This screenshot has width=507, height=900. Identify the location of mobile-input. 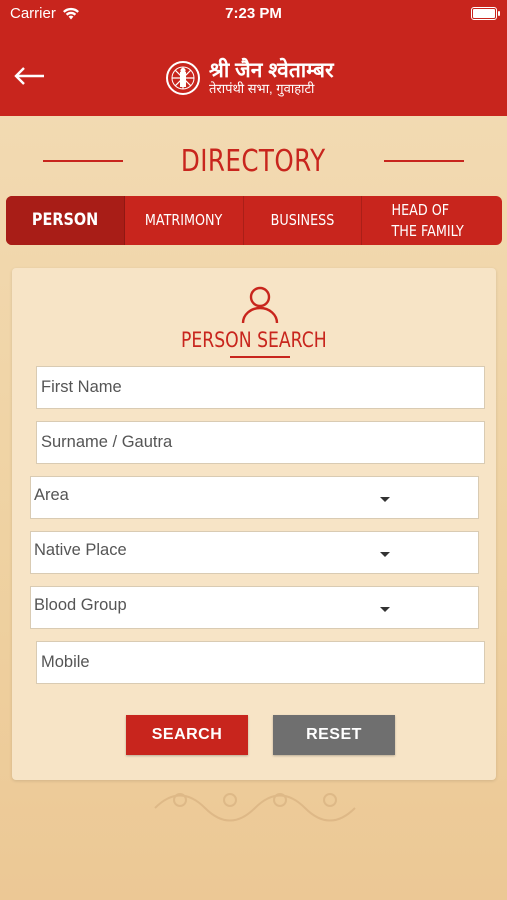
(262, 662).